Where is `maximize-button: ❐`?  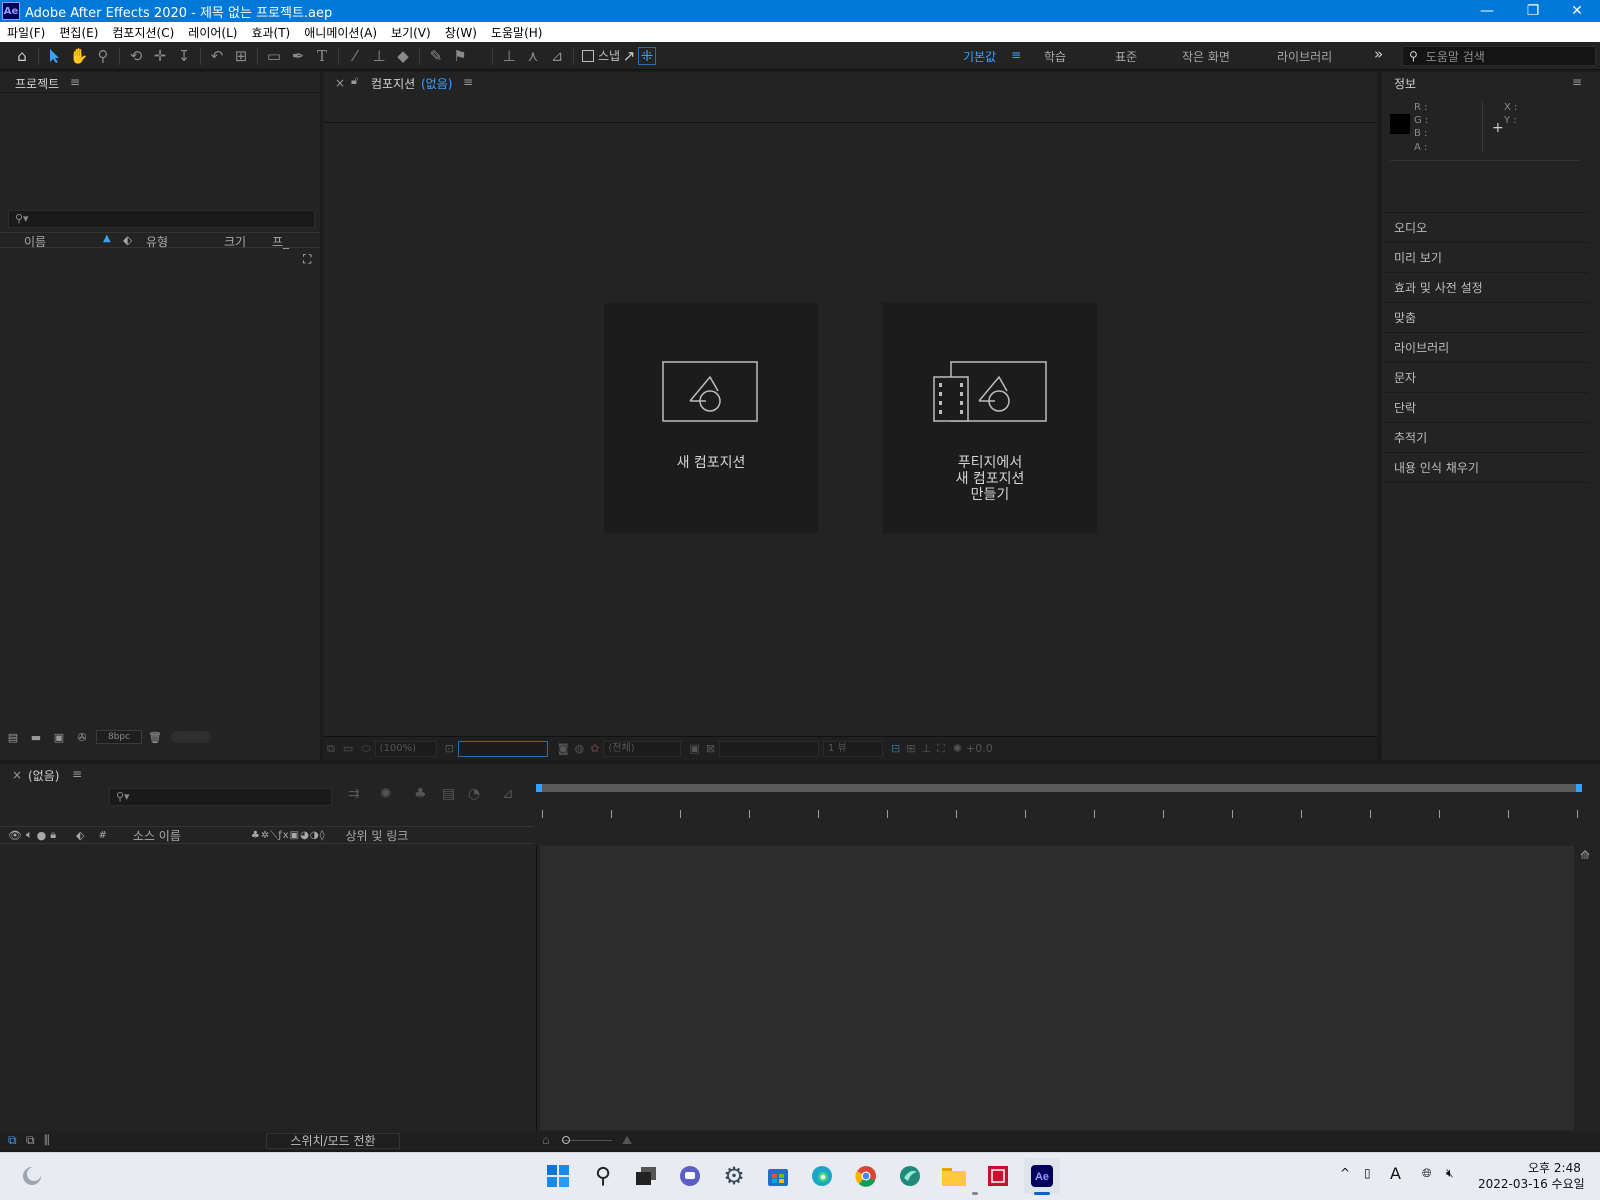
maximize-button: ❐ is located at coordinates (1533, 11).